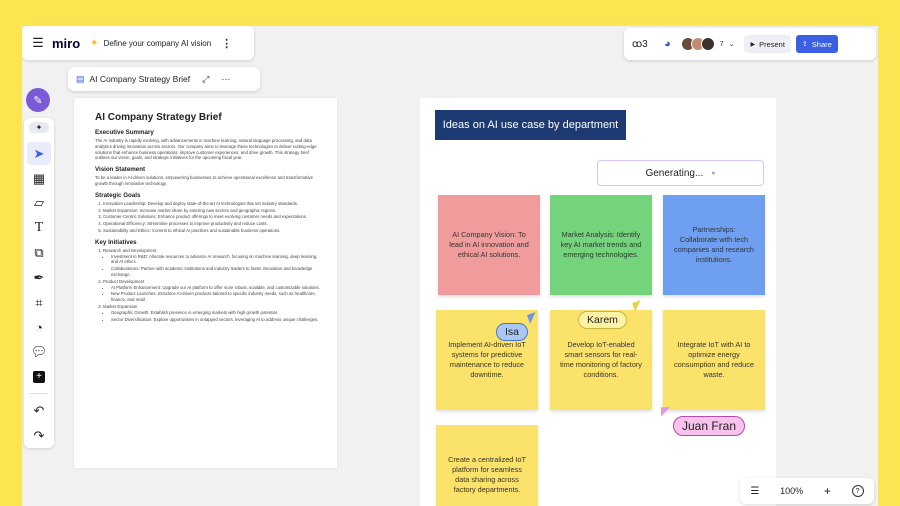 The height and width of the screenshot is (506, 900). I want to click on reactions-icon: ꝏ3, so click(645, 44).